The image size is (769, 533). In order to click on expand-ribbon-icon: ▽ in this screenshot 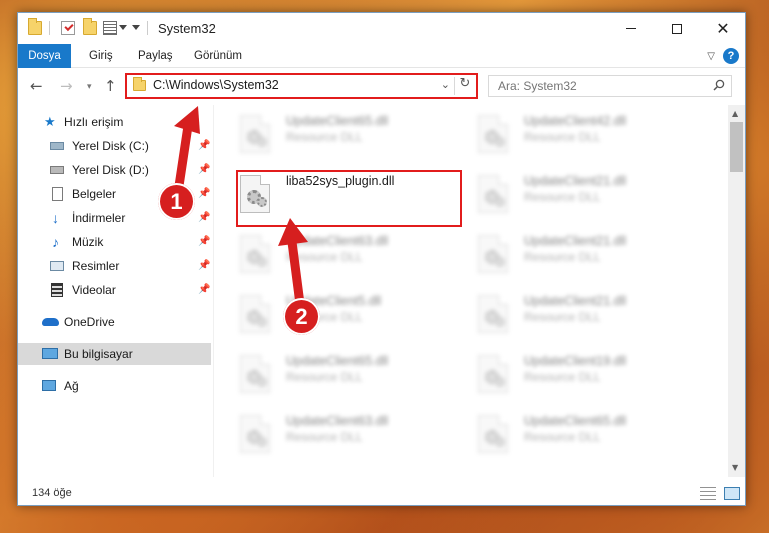, I will do `click(711, 56)`.